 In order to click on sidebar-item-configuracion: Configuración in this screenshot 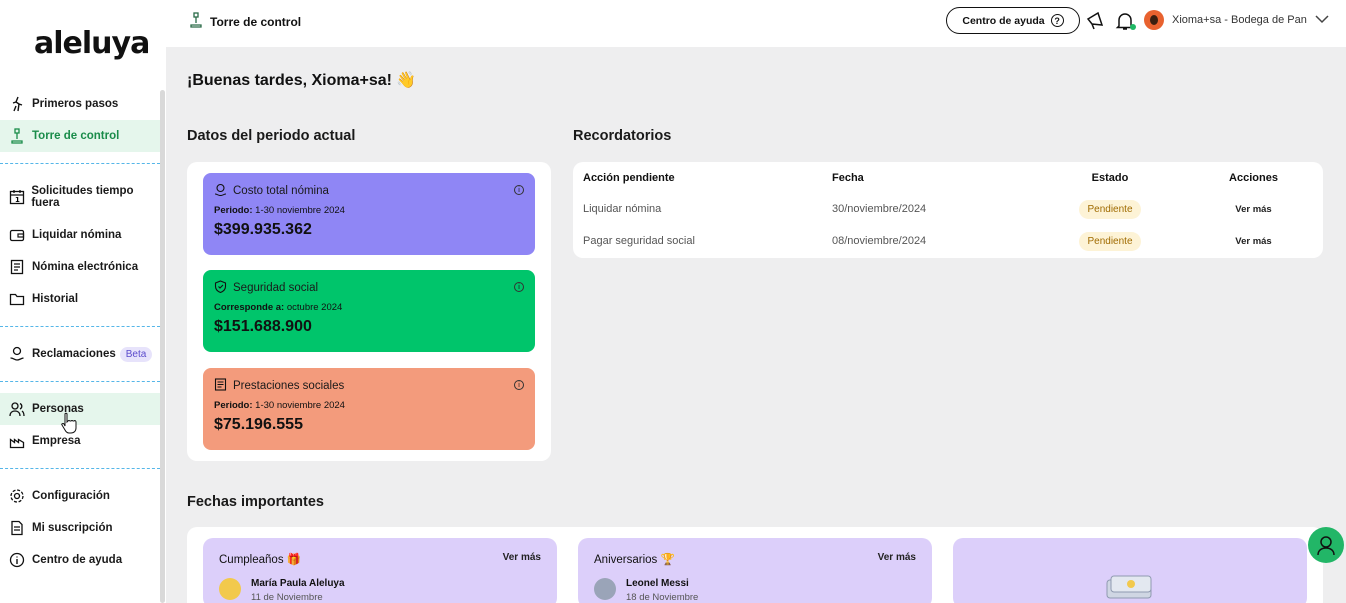, I will do `click(80, 496)`.